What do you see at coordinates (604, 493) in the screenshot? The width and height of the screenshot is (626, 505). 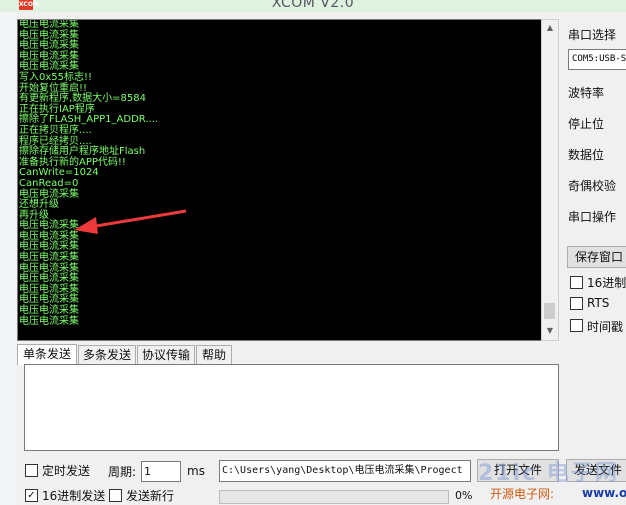 I see `watermark-url: www.op` at bounding box center [604, 493].